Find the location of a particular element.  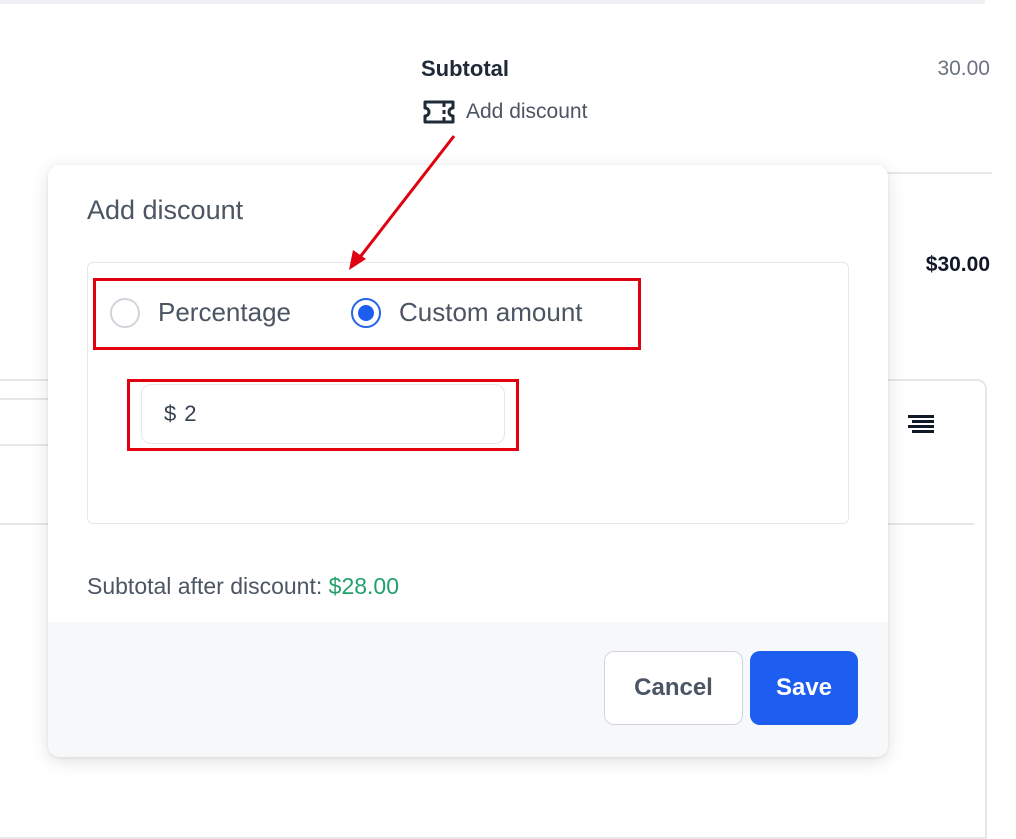

align-icon is located at coordinates (921, 424).